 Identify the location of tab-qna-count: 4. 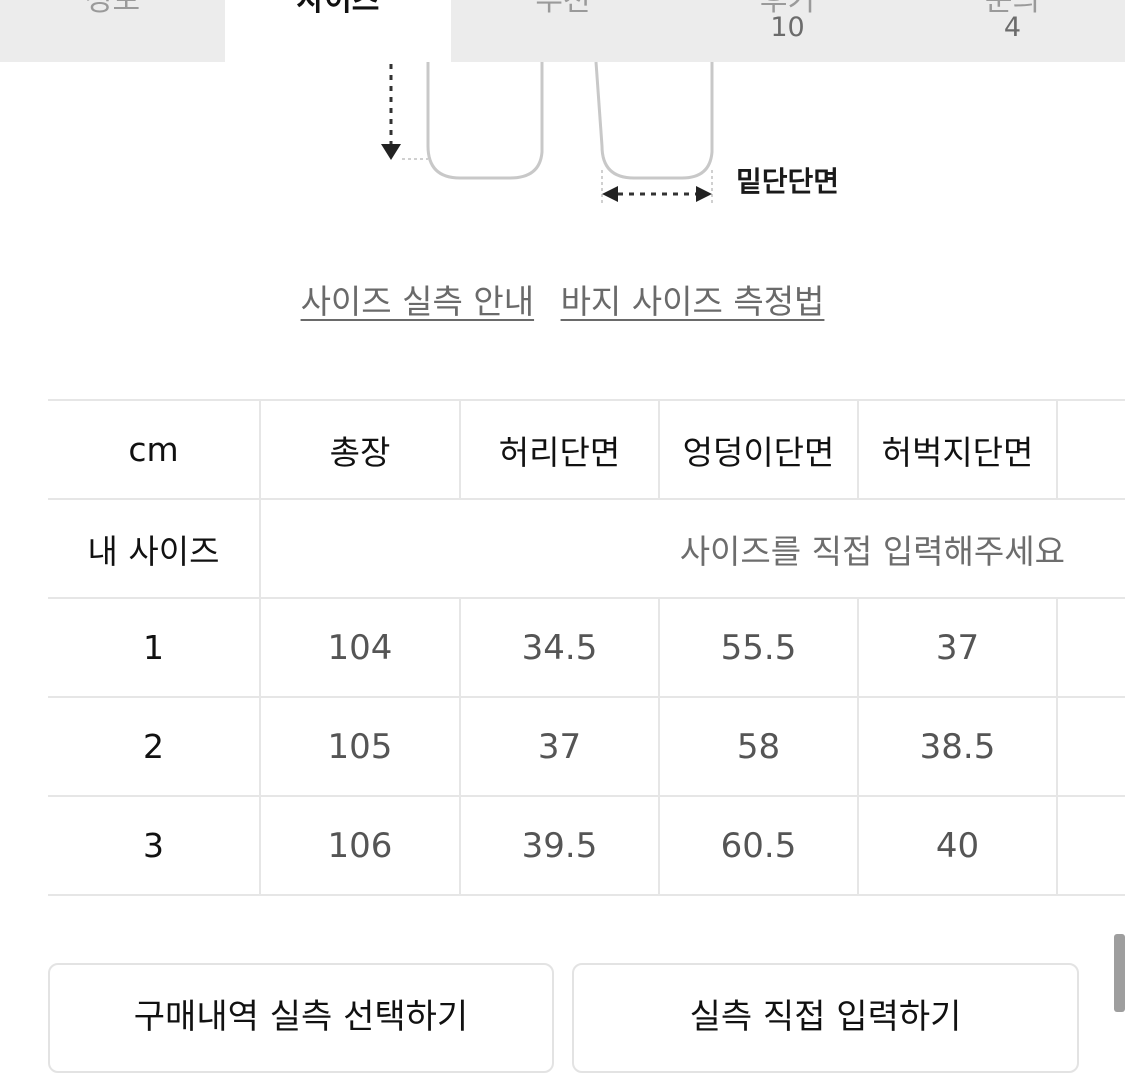
(1012, 27).